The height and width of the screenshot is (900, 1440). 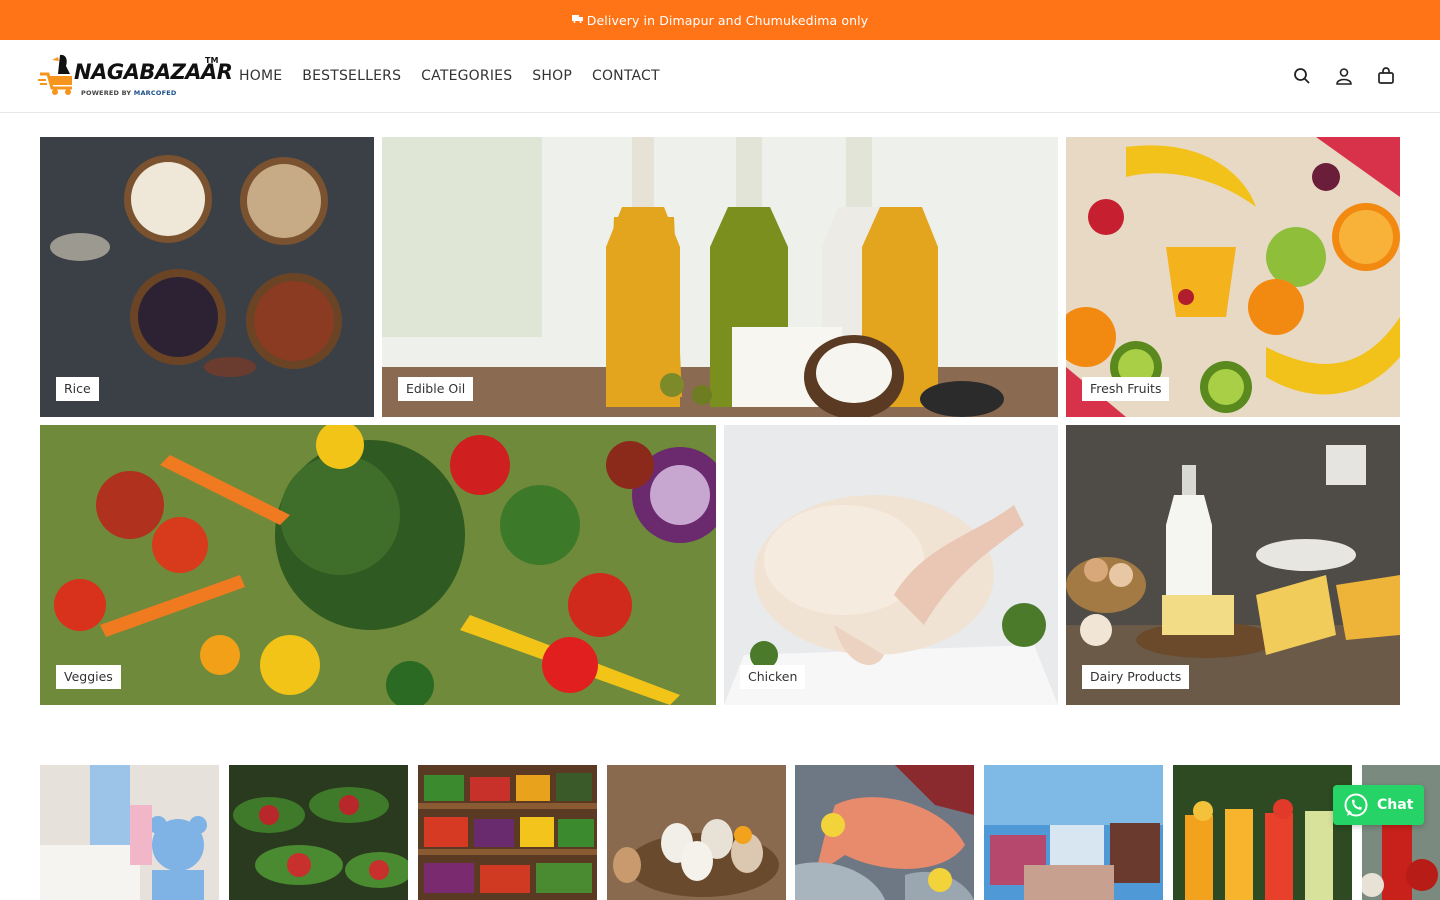 I want to click on fresh-fruits-image, so click(x=1233, y=277).